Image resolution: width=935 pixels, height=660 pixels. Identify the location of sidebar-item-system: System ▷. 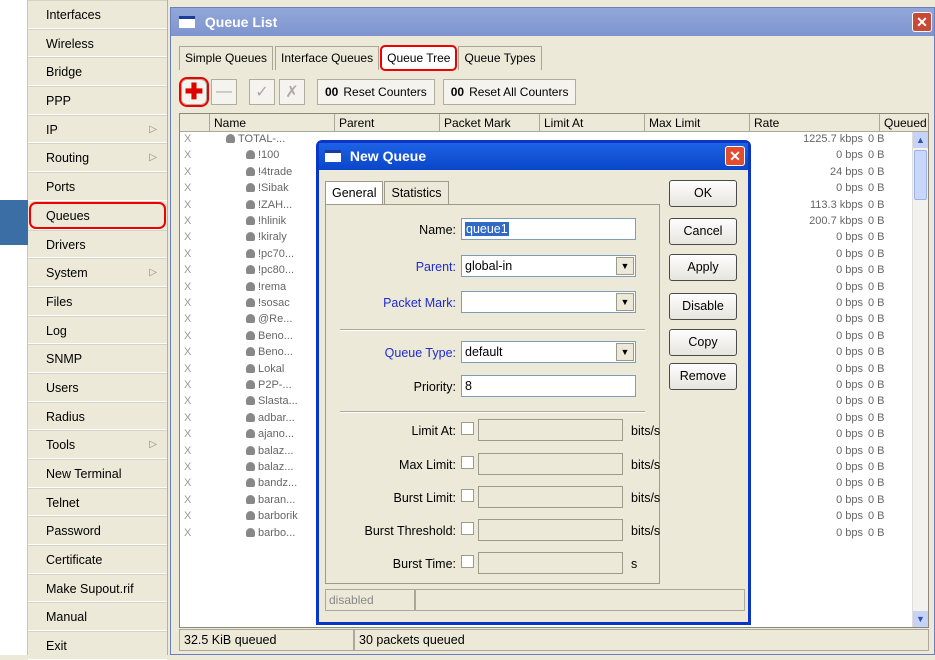
(97, 272).